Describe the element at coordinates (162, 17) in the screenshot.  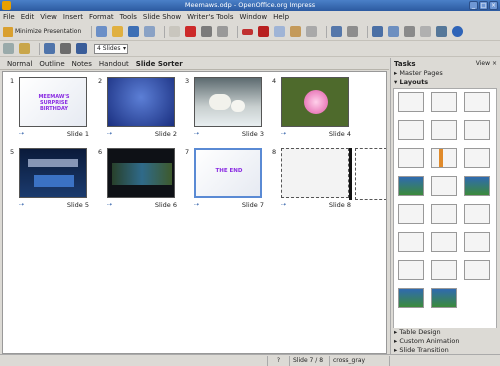
I see `menu-slide-show: Slide Show` at that location.